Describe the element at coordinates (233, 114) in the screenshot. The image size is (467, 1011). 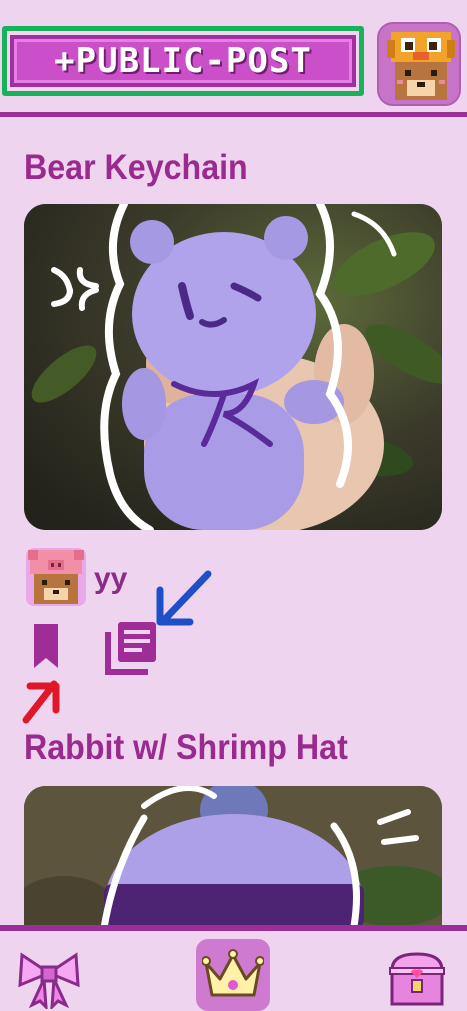
I see `header-divider` at that location.